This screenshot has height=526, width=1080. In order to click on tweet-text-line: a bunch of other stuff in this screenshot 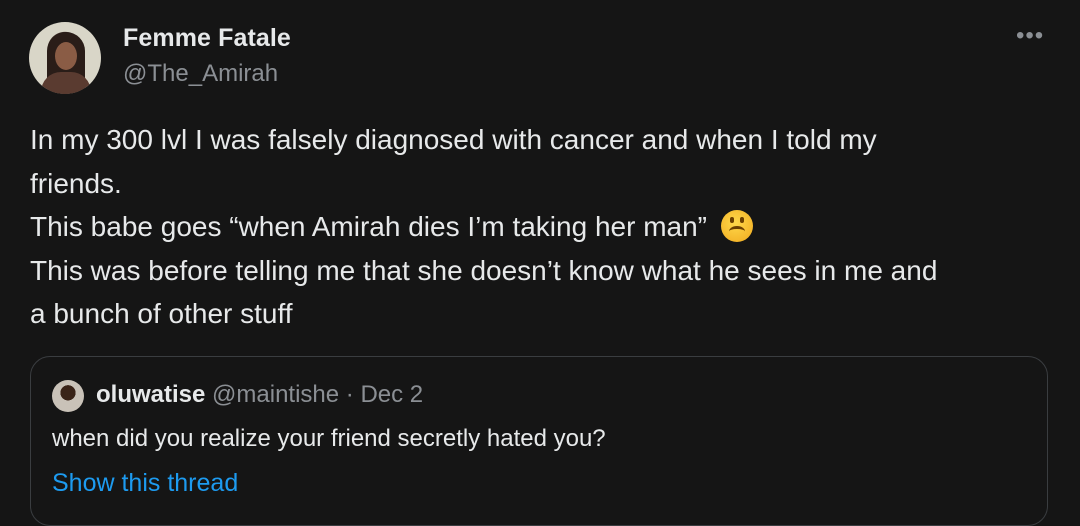, I will do `click(161, 313)`.